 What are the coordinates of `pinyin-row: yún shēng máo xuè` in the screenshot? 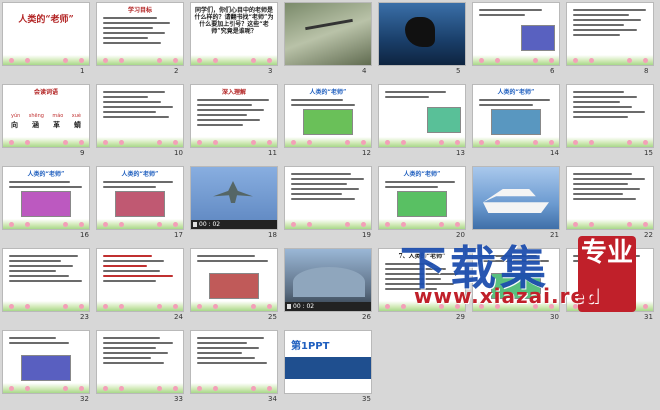 It's located at (46, 116).